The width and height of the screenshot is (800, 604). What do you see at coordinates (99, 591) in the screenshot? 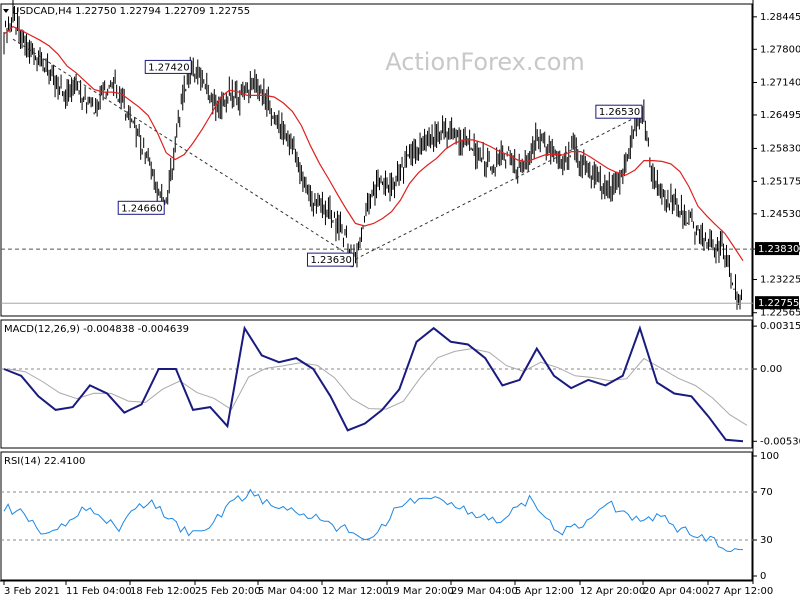
I see `x-tick-label: 11 Feb 04:00` at bounding box center [99, 591].